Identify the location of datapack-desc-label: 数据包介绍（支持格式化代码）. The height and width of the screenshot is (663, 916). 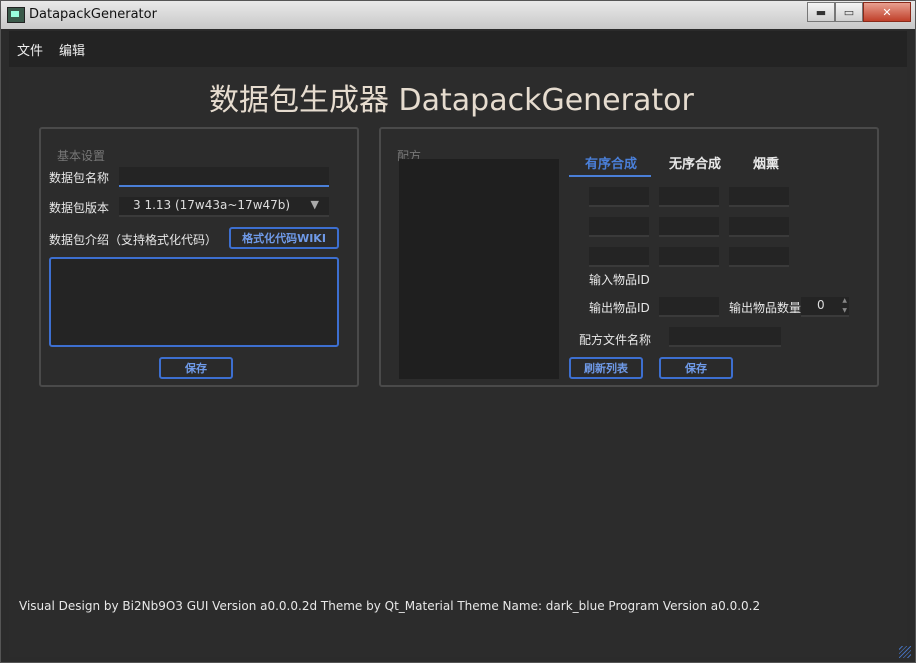
(133, 240).